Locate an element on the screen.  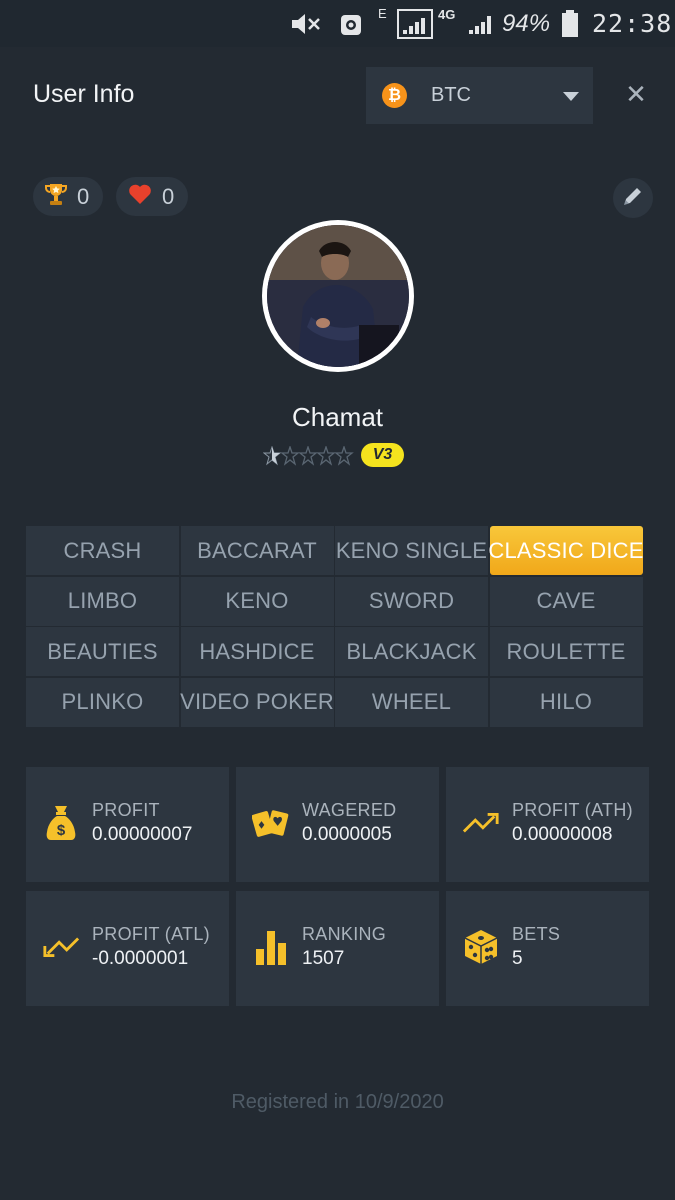
stat-card-profit: $ PROFIT 0.00000007 is located at coordinates (127, 824).